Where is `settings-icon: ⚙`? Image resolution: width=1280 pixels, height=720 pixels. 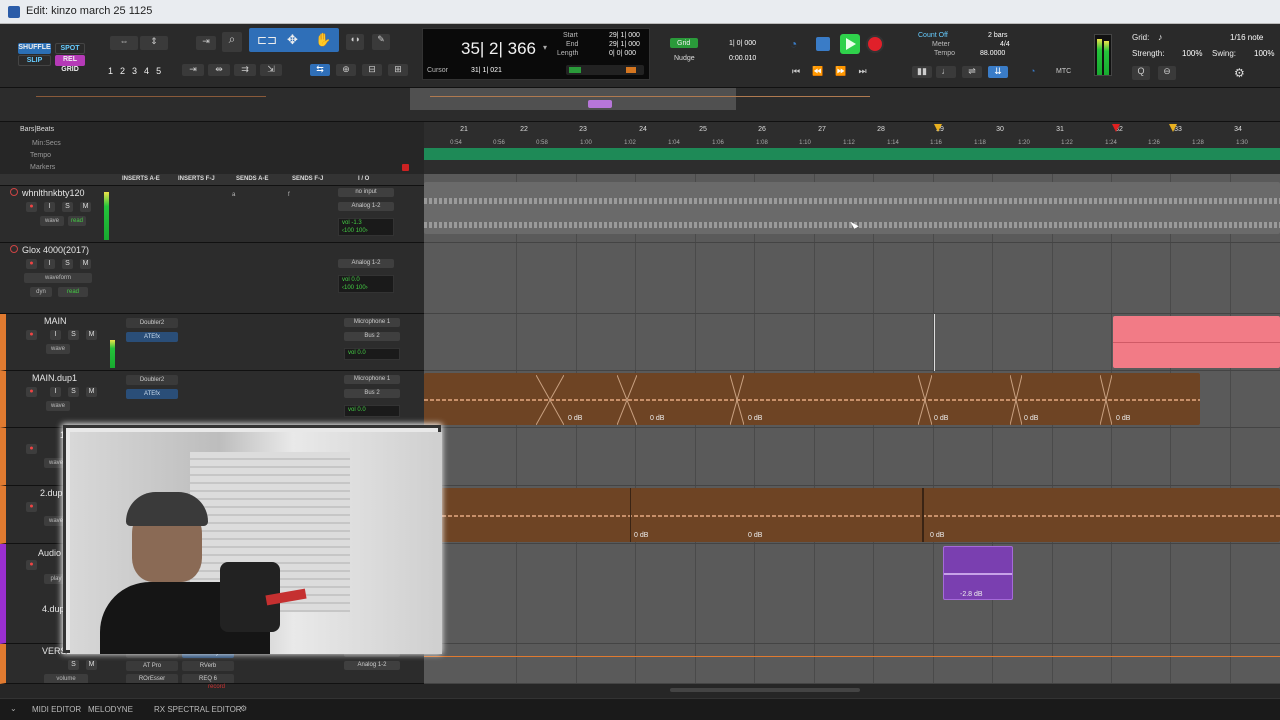
settings-icon: ⚙ is located at coordinates (243, 708).